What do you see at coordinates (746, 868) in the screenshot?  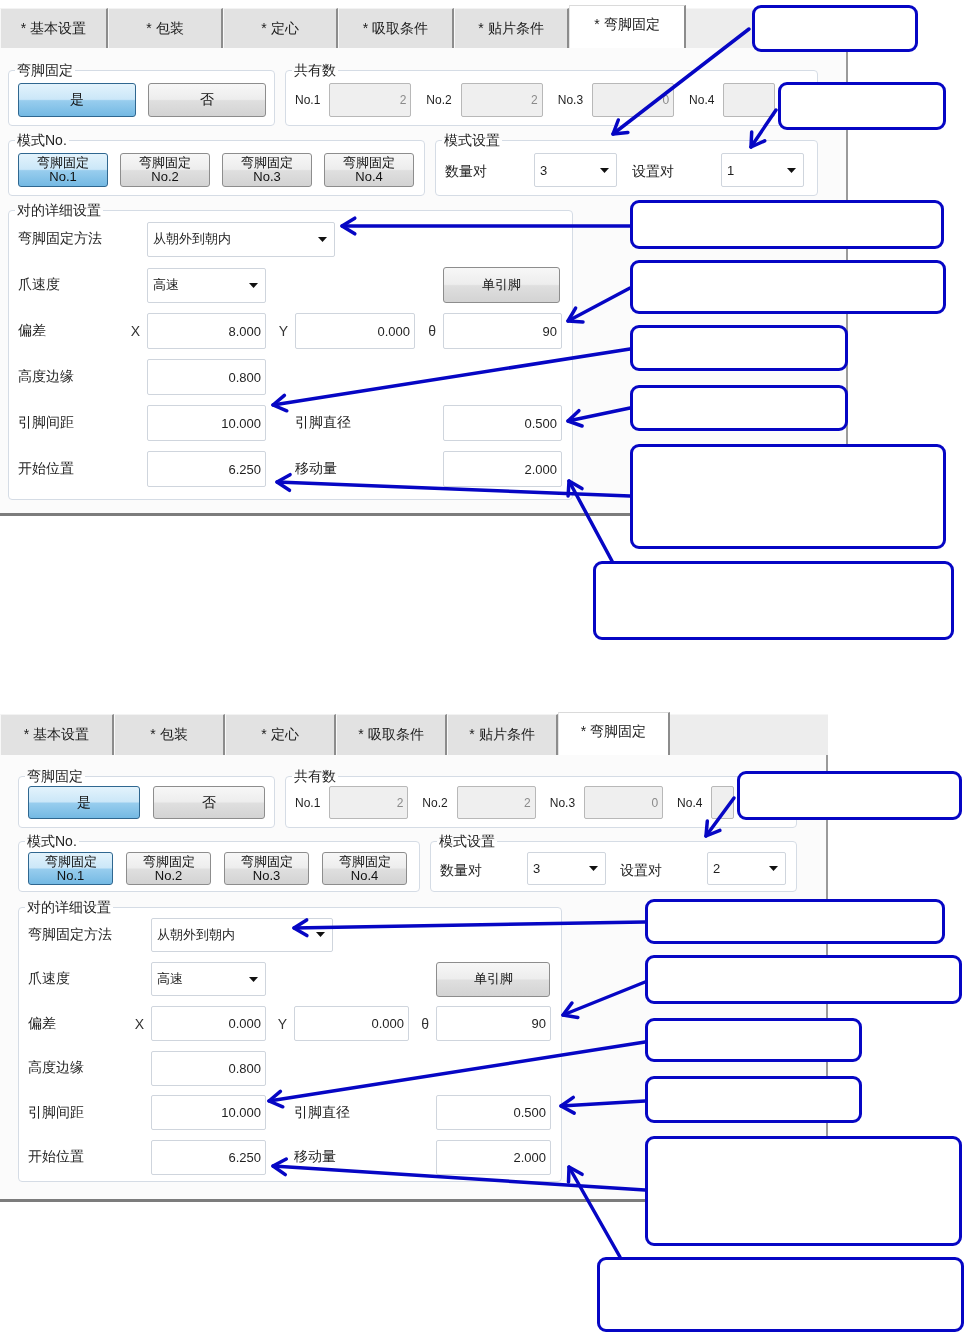 I see `dropdown: 2` at bounding box center [746, 868].